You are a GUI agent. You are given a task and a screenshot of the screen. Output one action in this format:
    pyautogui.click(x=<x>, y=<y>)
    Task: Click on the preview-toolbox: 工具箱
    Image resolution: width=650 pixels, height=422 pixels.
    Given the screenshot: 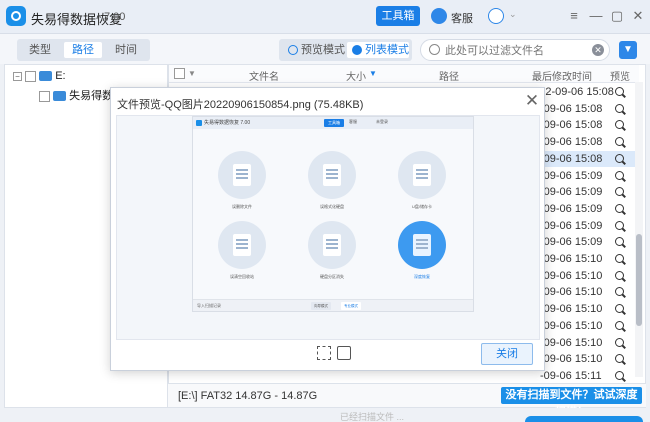 What is the action you would take?
    pyautogui.click(x=334, y=123)
    